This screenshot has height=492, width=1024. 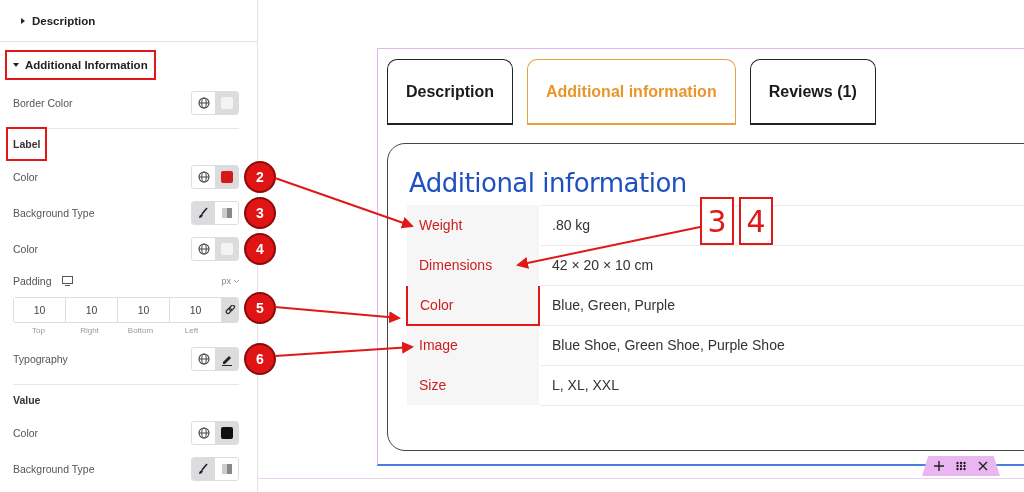 I want to click on typography-control, so click(x=215, y=359).